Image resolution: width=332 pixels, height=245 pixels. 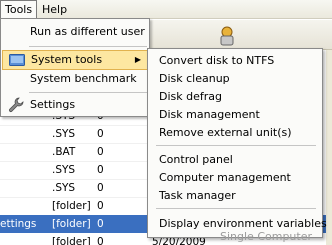 What do you see at coordinates (225, 132) in the screenshot?
I see `menu-item-remove-external-units: Remove external unit(s)` at bounding box center [225, 132].